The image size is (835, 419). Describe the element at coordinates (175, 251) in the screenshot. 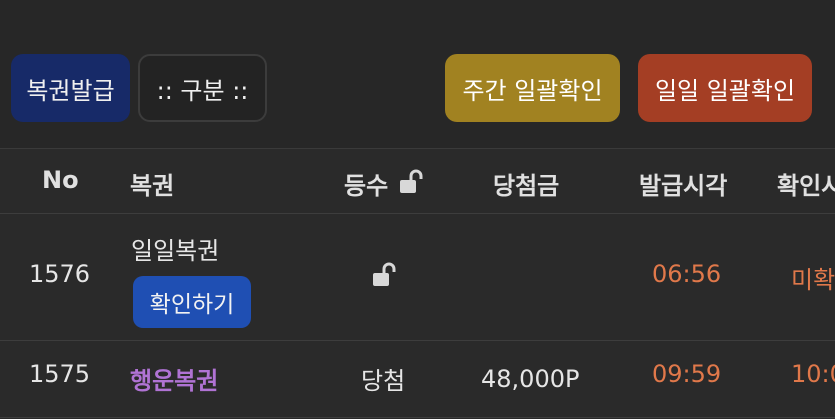

I see `row-lottery-name: 일일복권` at that location.